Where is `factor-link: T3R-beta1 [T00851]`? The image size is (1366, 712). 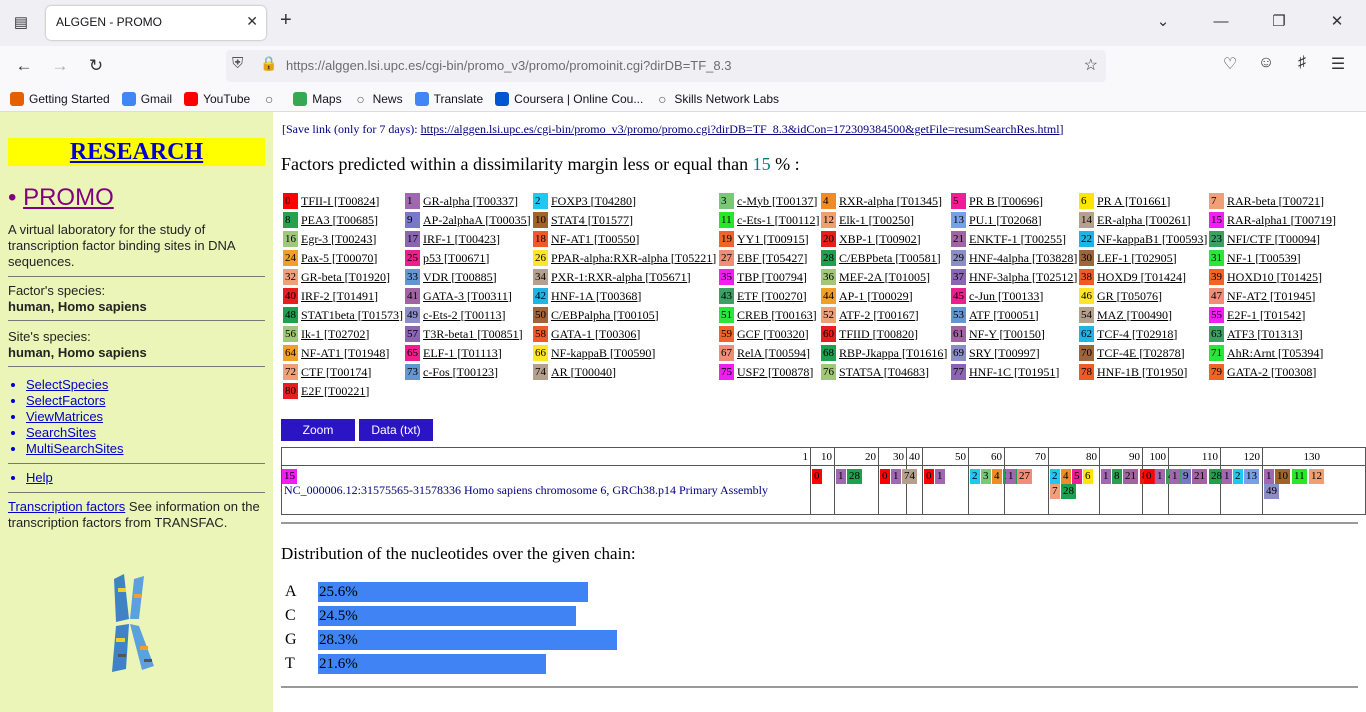 factor-link: T3R-beta1 [T00851] is located at coordinates (473, 334).